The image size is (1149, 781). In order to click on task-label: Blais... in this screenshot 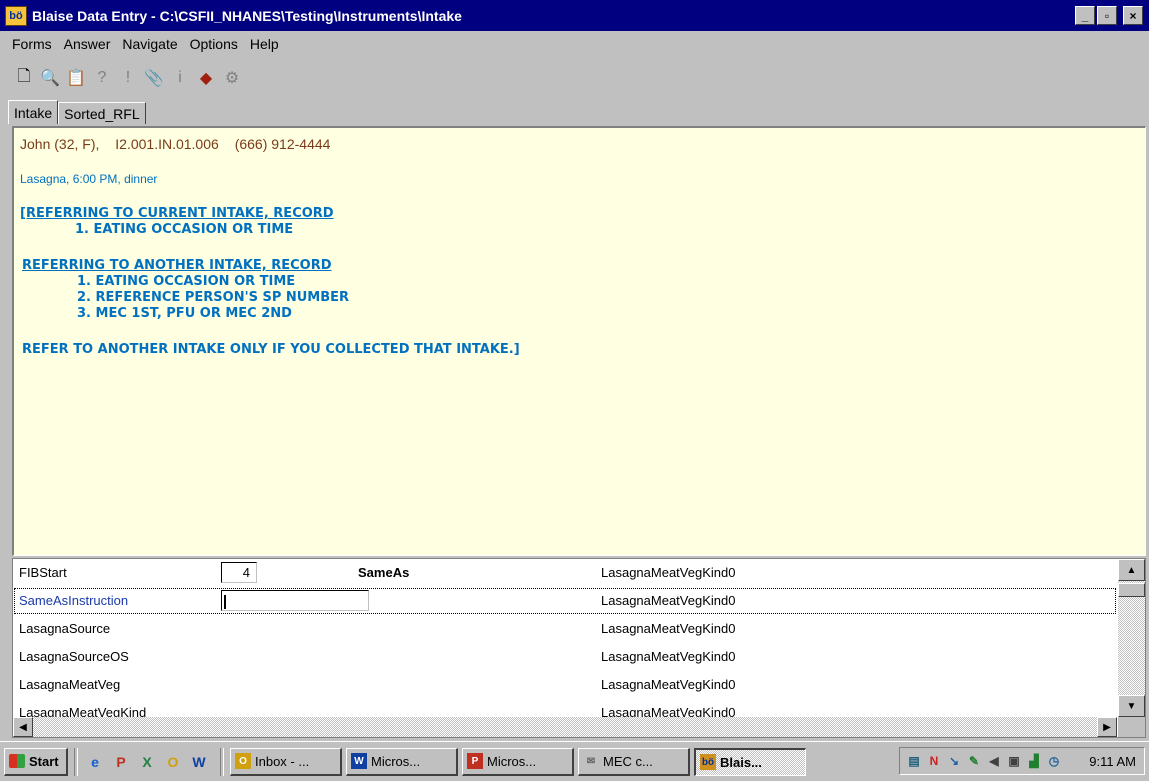, I will do `click(741, 762)`.